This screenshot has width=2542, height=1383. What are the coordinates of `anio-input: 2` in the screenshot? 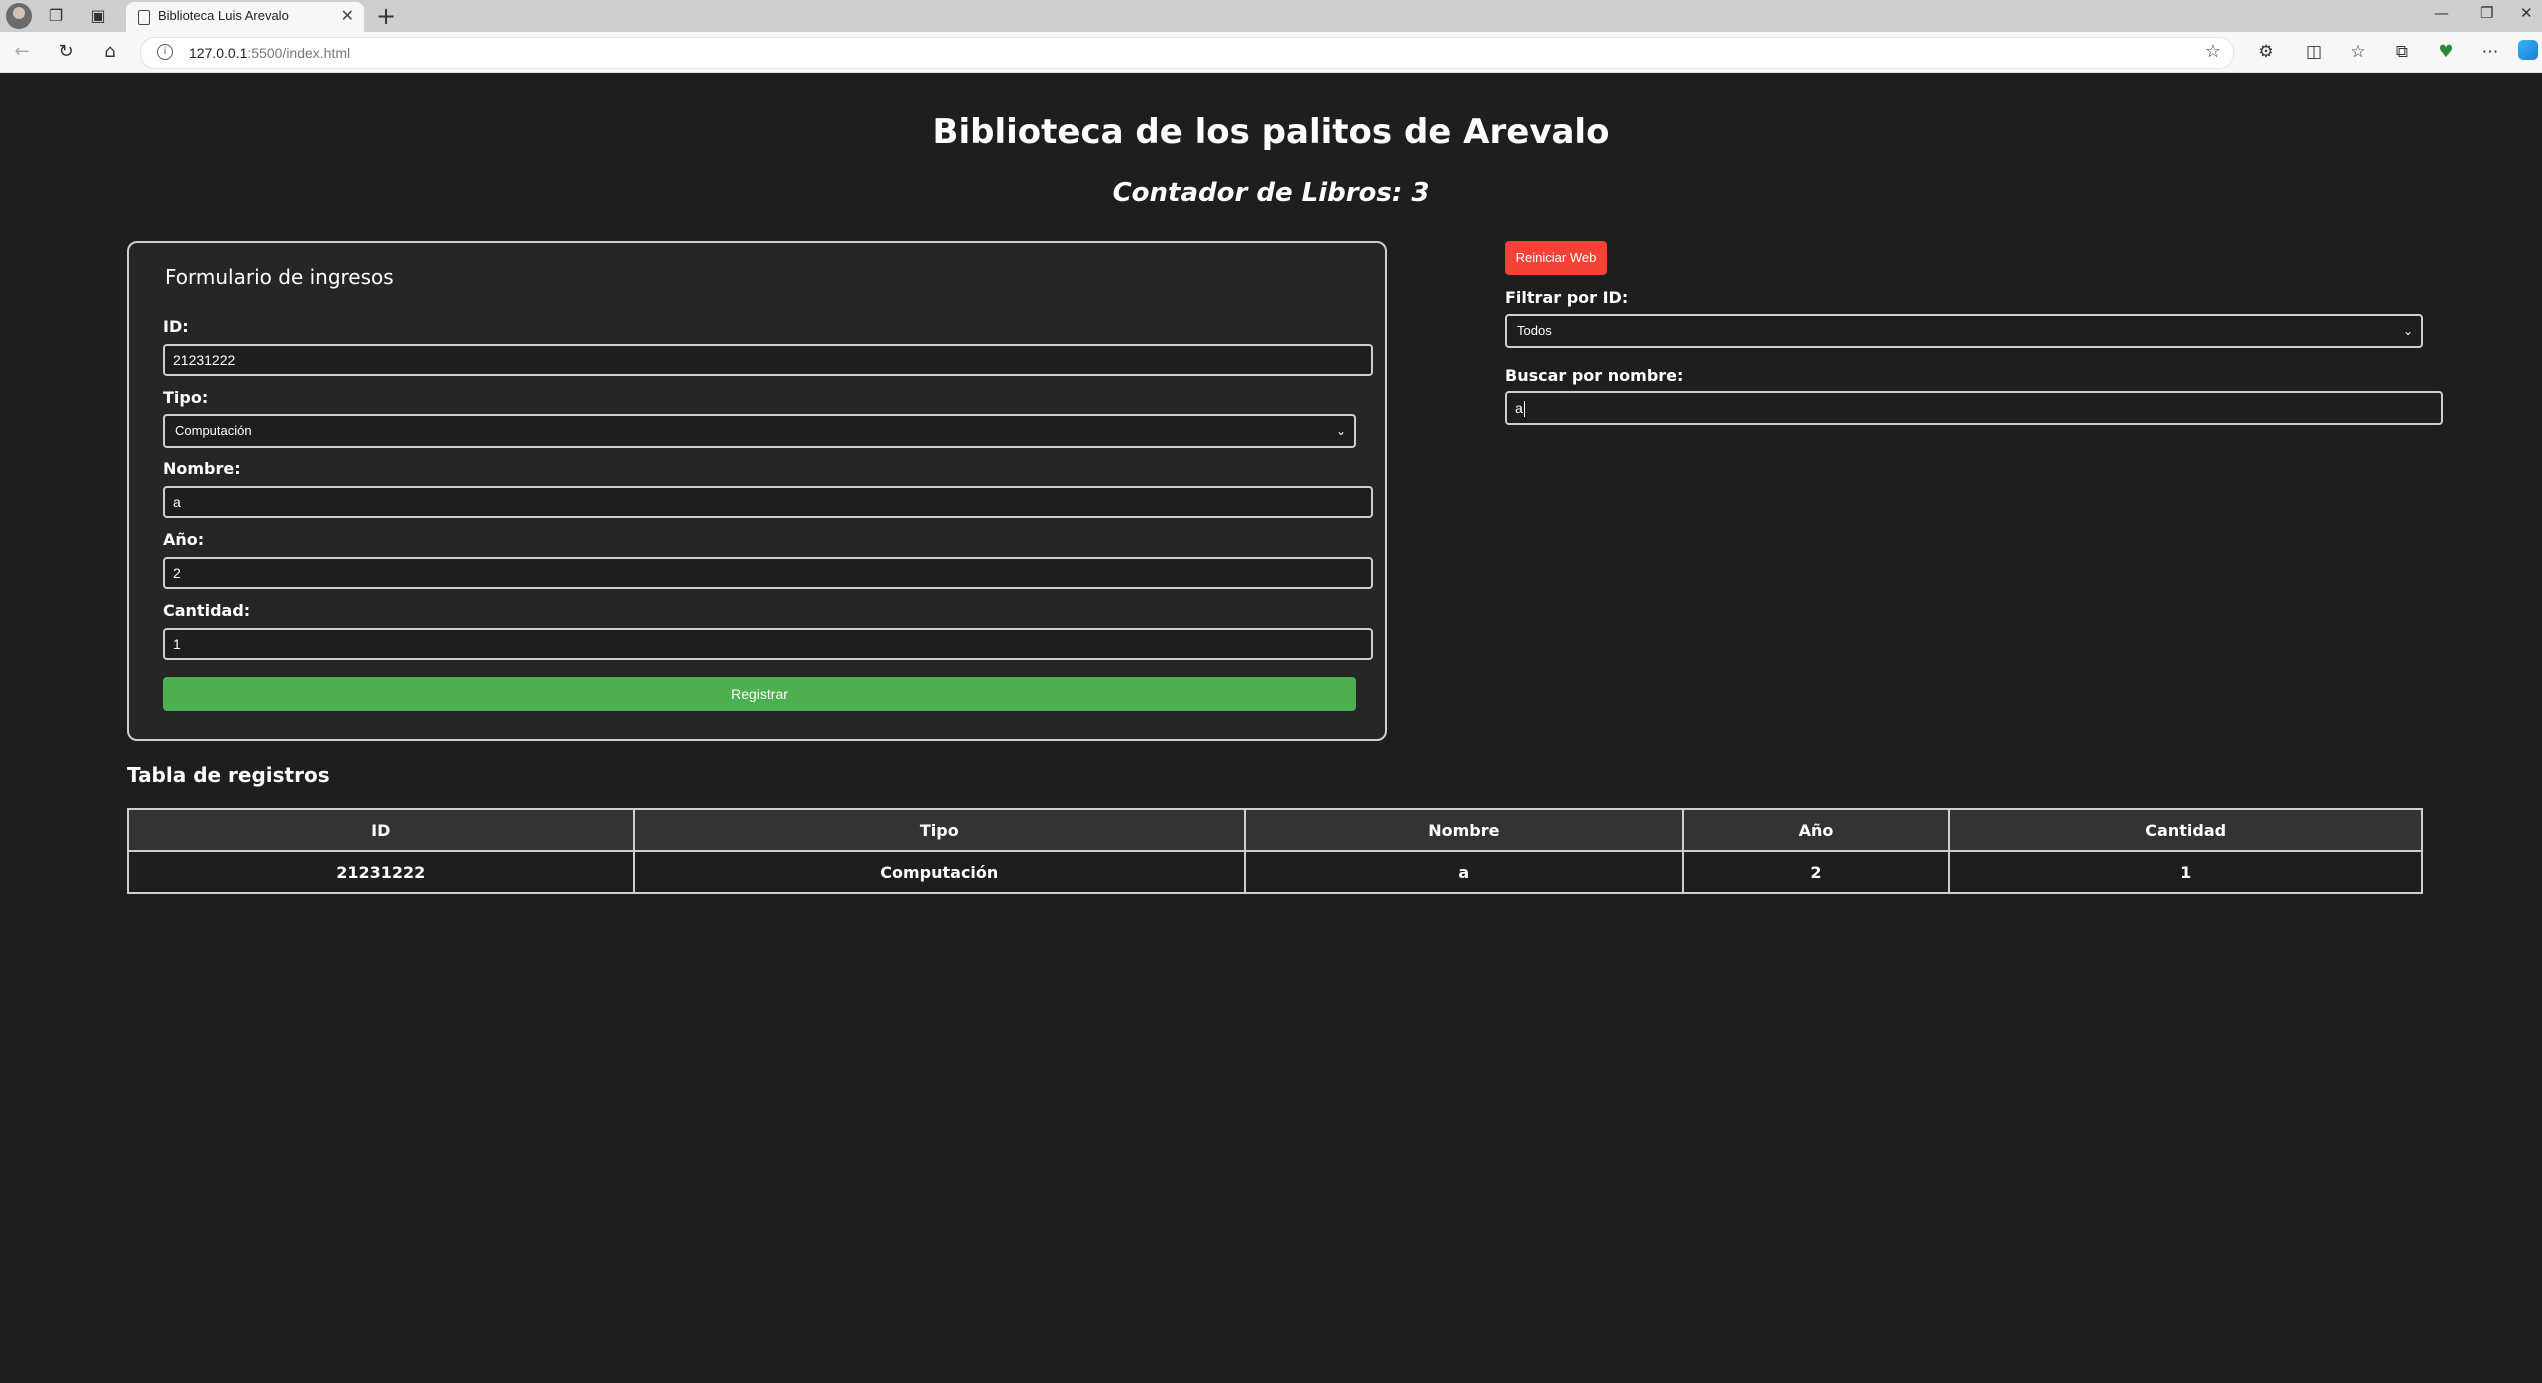 It's located at (768, 573).